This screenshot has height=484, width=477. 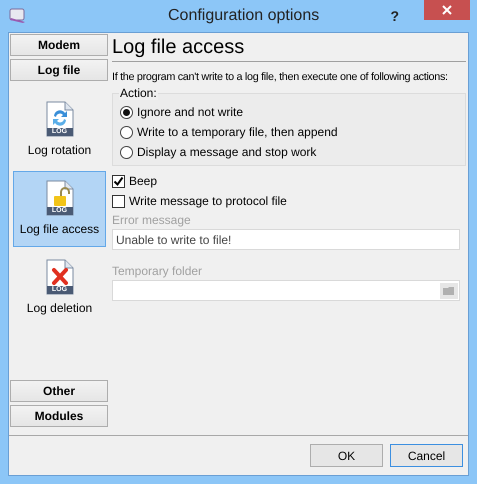 I want to click on folder-field, so click(x=286, y=291).